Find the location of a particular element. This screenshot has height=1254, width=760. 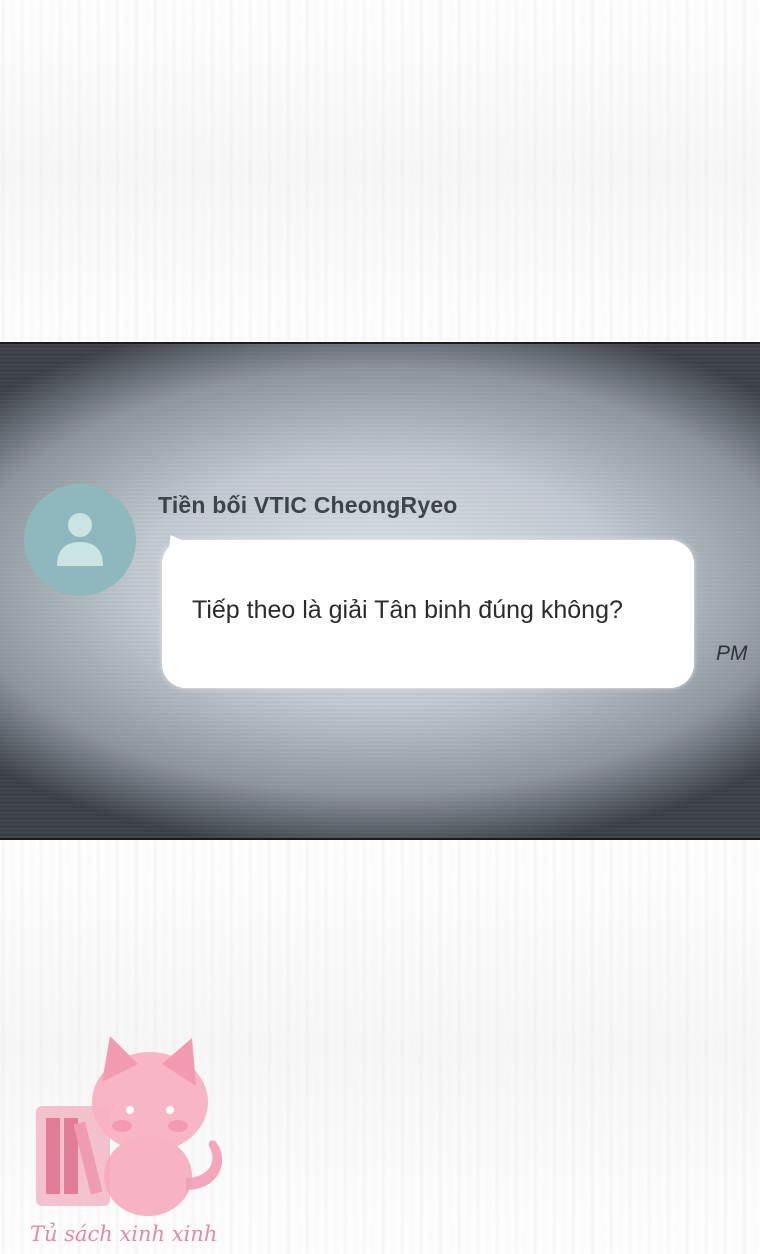

sender-name: Tiền bối VTIC CheongRyeo is located at coordinates (308, 505).